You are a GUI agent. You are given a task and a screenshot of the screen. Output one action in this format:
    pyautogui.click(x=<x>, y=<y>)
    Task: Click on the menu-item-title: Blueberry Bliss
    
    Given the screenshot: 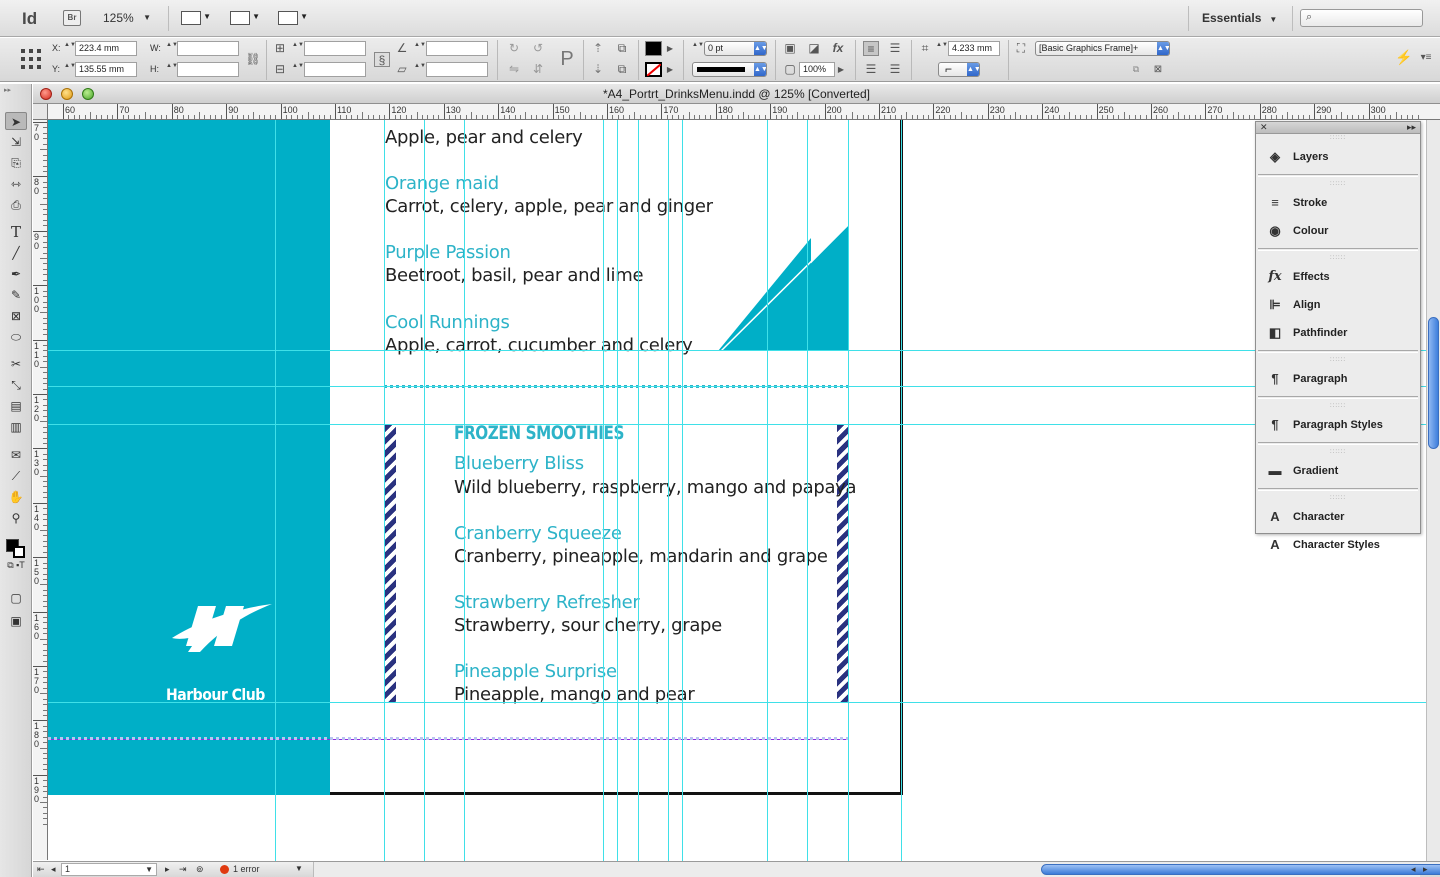 What is the action you would take?
    pyautogui.click(x=519, y=463)
    